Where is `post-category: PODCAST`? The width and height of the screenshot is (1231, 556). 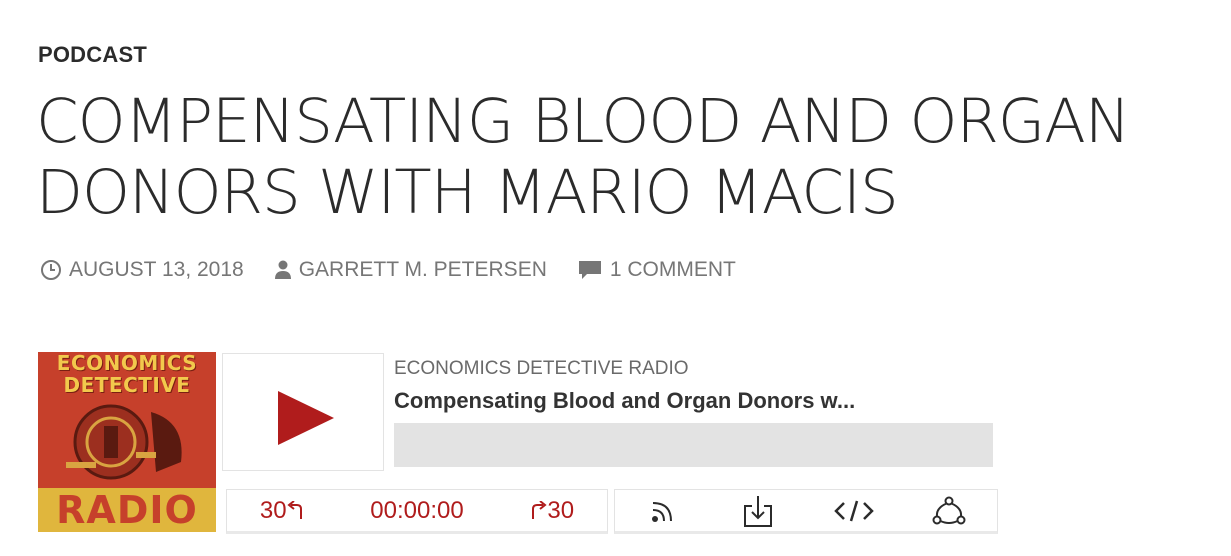
post-category: PODCAST is located at coordinates (92, 55).